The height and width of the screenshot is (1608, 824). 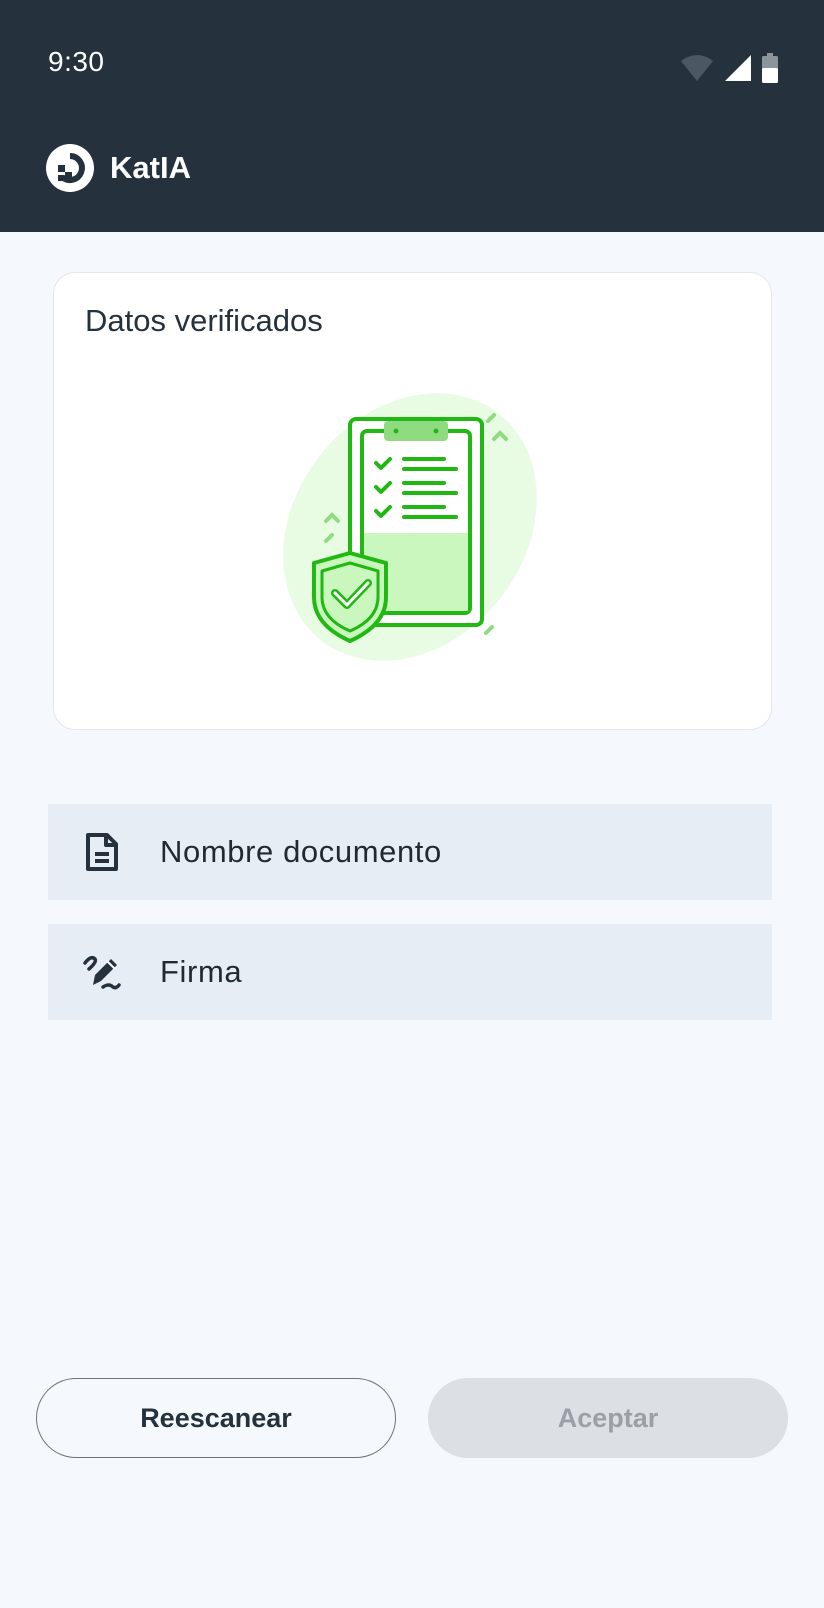 What do you see at coordinates (102, 852) in the screenshot?
I see `document-icon` at bounding box center [102, 852].